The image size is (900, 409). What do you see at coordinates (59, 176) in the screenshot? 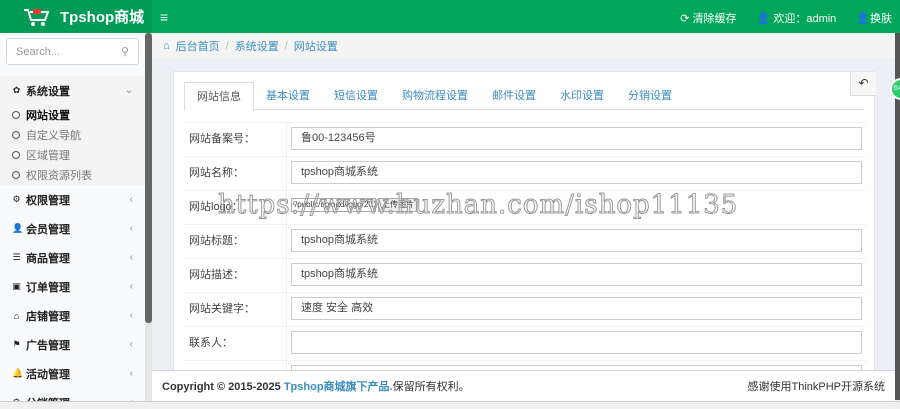
I see `submenu-label: 权限资源列表` at bounding box center [59, 176].